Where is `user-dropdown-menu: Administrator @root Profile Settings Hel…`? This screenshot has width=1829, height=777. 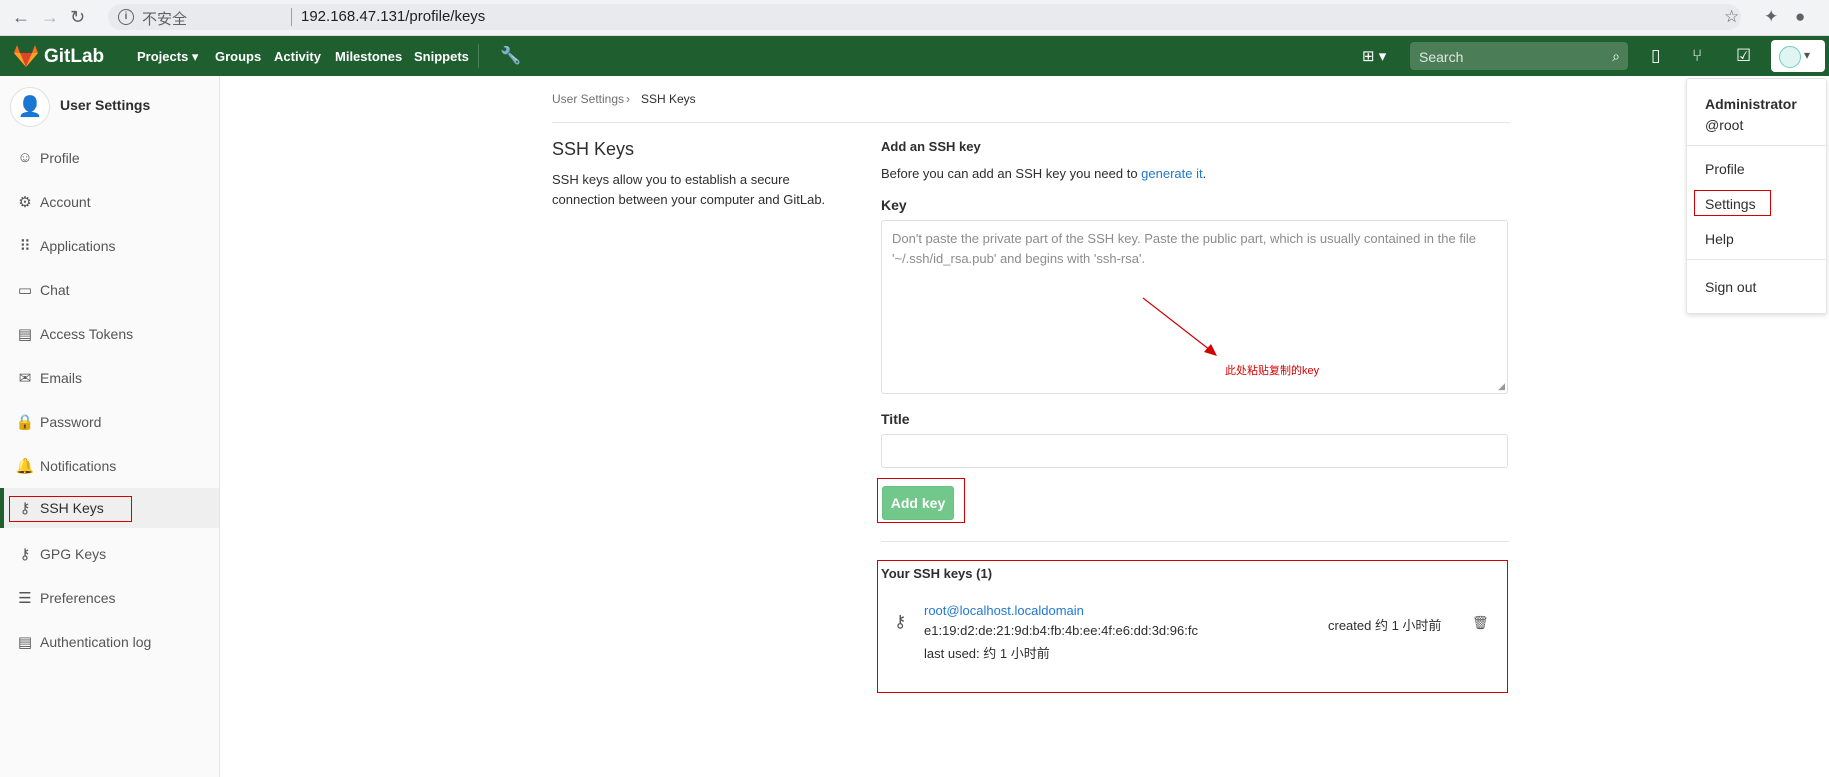
user-dropdown-menu: Administrator @root Profile Settings Hel… is located at coordinates (1756, 196).